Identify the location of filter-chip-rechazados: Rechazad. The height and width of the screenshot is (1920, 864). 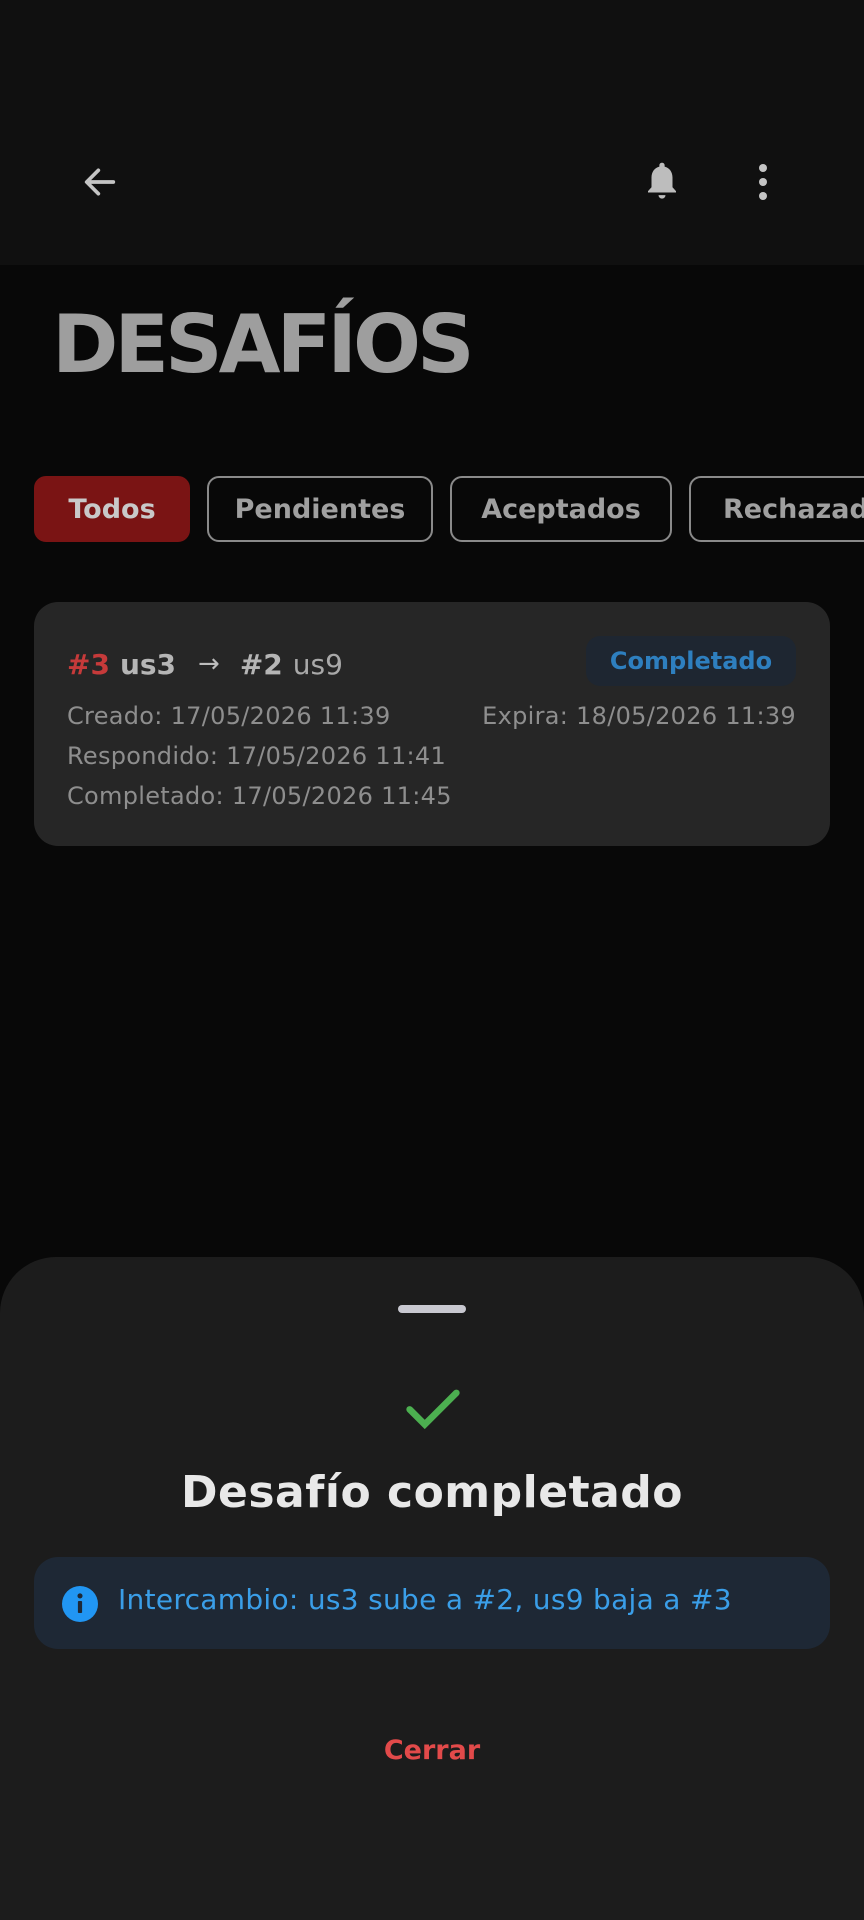
(776, 509).